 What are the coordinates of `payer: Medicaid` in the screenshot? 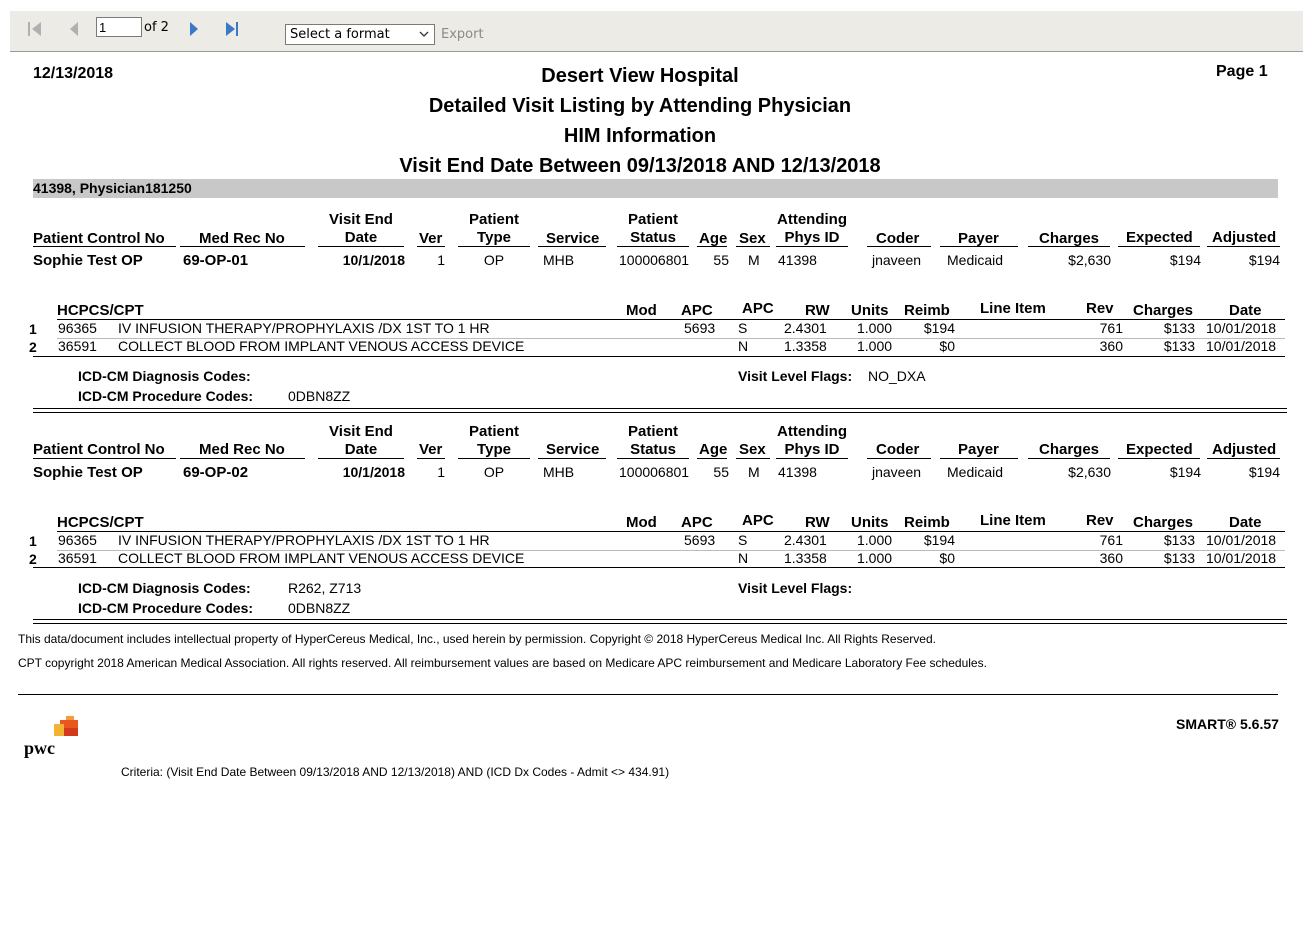 It's located at (975, 472).